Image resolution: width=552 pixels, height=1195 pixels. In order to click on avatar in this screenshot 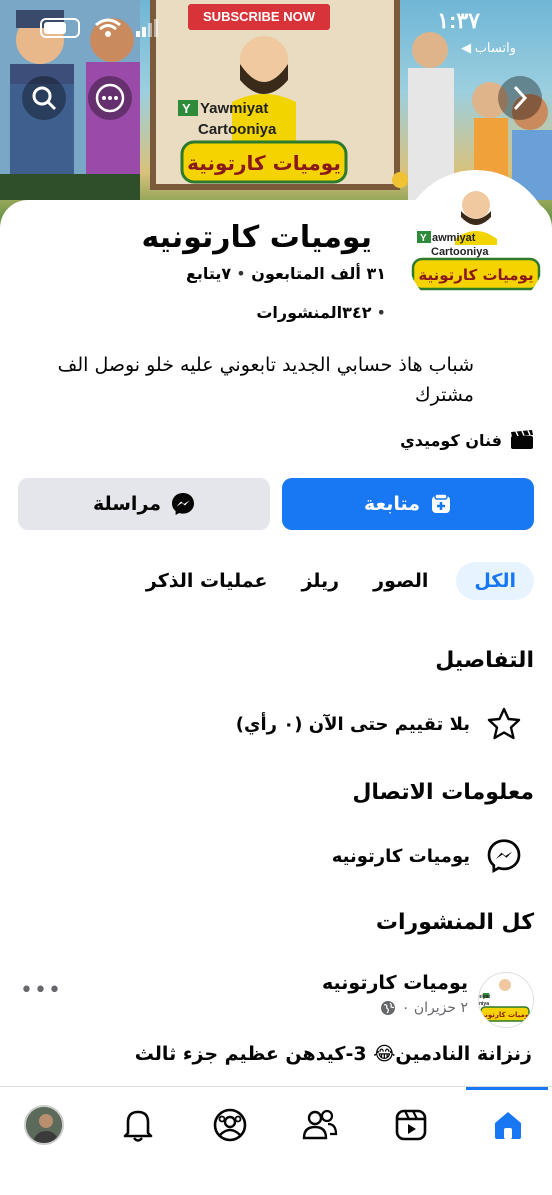, I will do `click(44, 1125)`.